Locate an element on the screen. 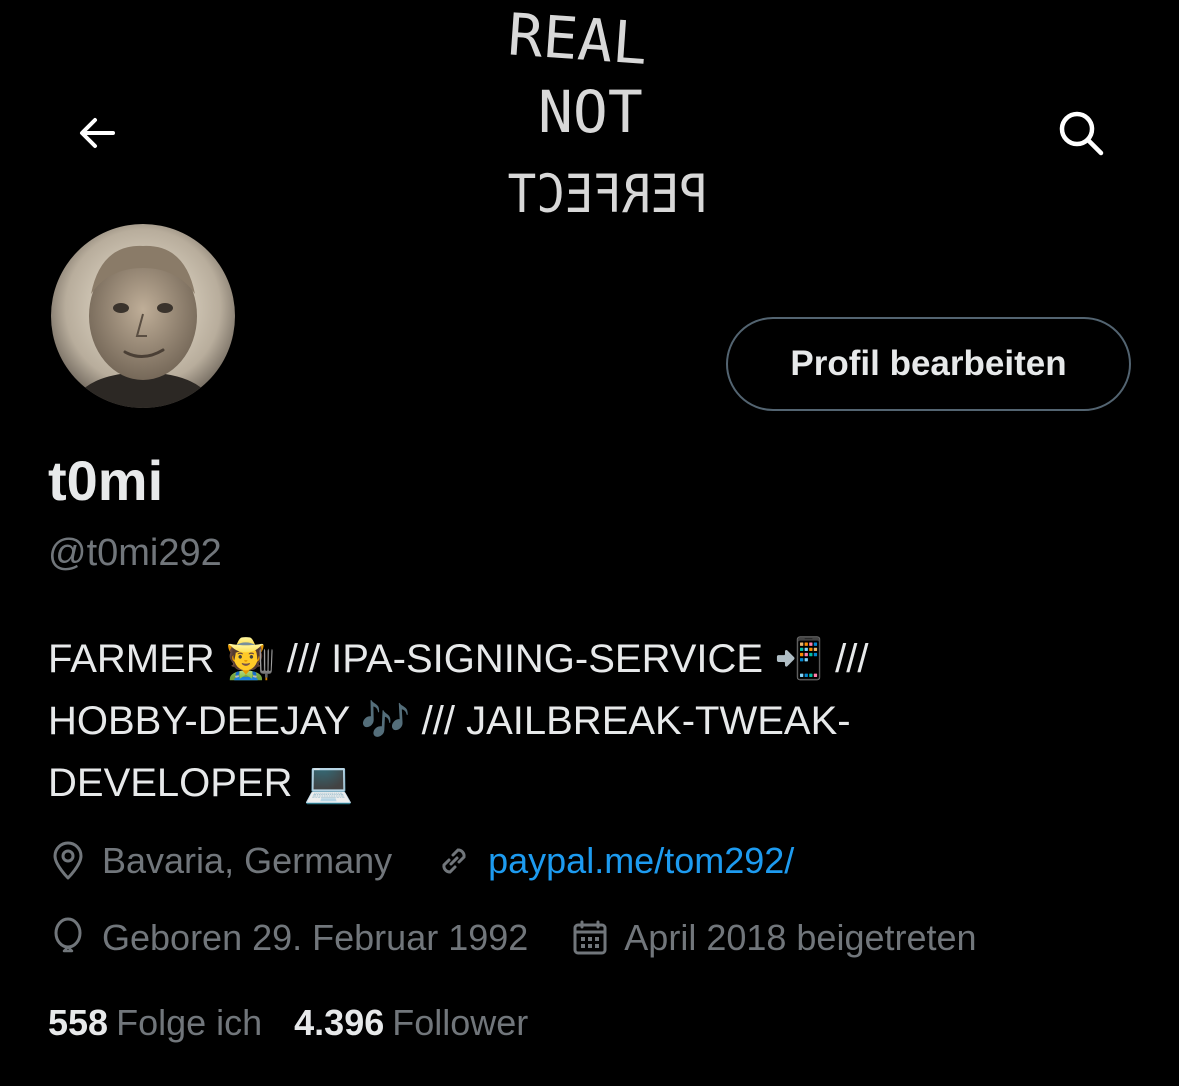 The height and width of the screenshot is (1086, 1179). following-label: Folge ich is located at coordinates (189, 1022).